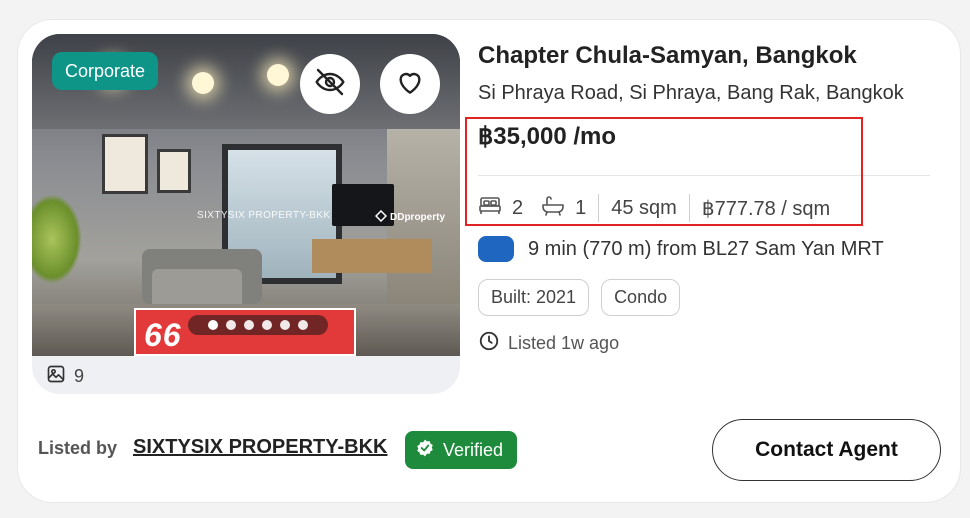  I want to click on favorite-button, so click(410, 84).